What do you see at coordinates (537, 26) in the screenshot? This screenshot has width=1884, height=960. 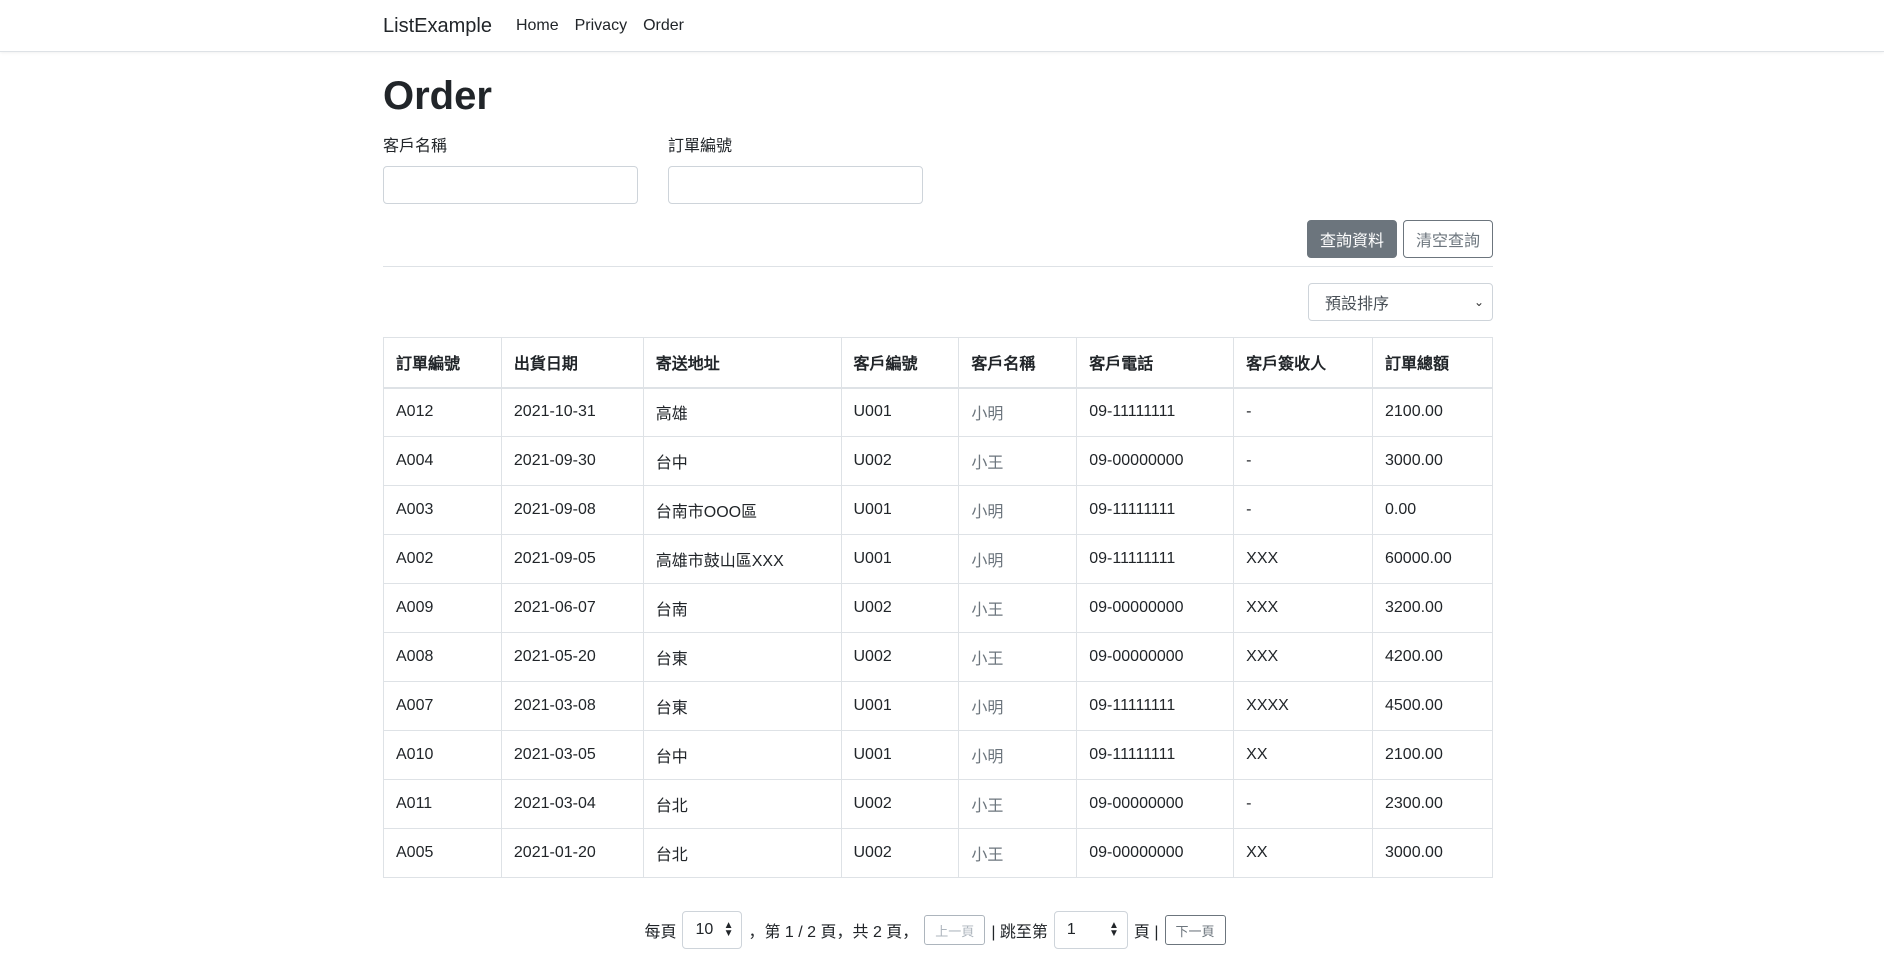 I see `nav-link-home: Home` at bounding box center [537, 26].